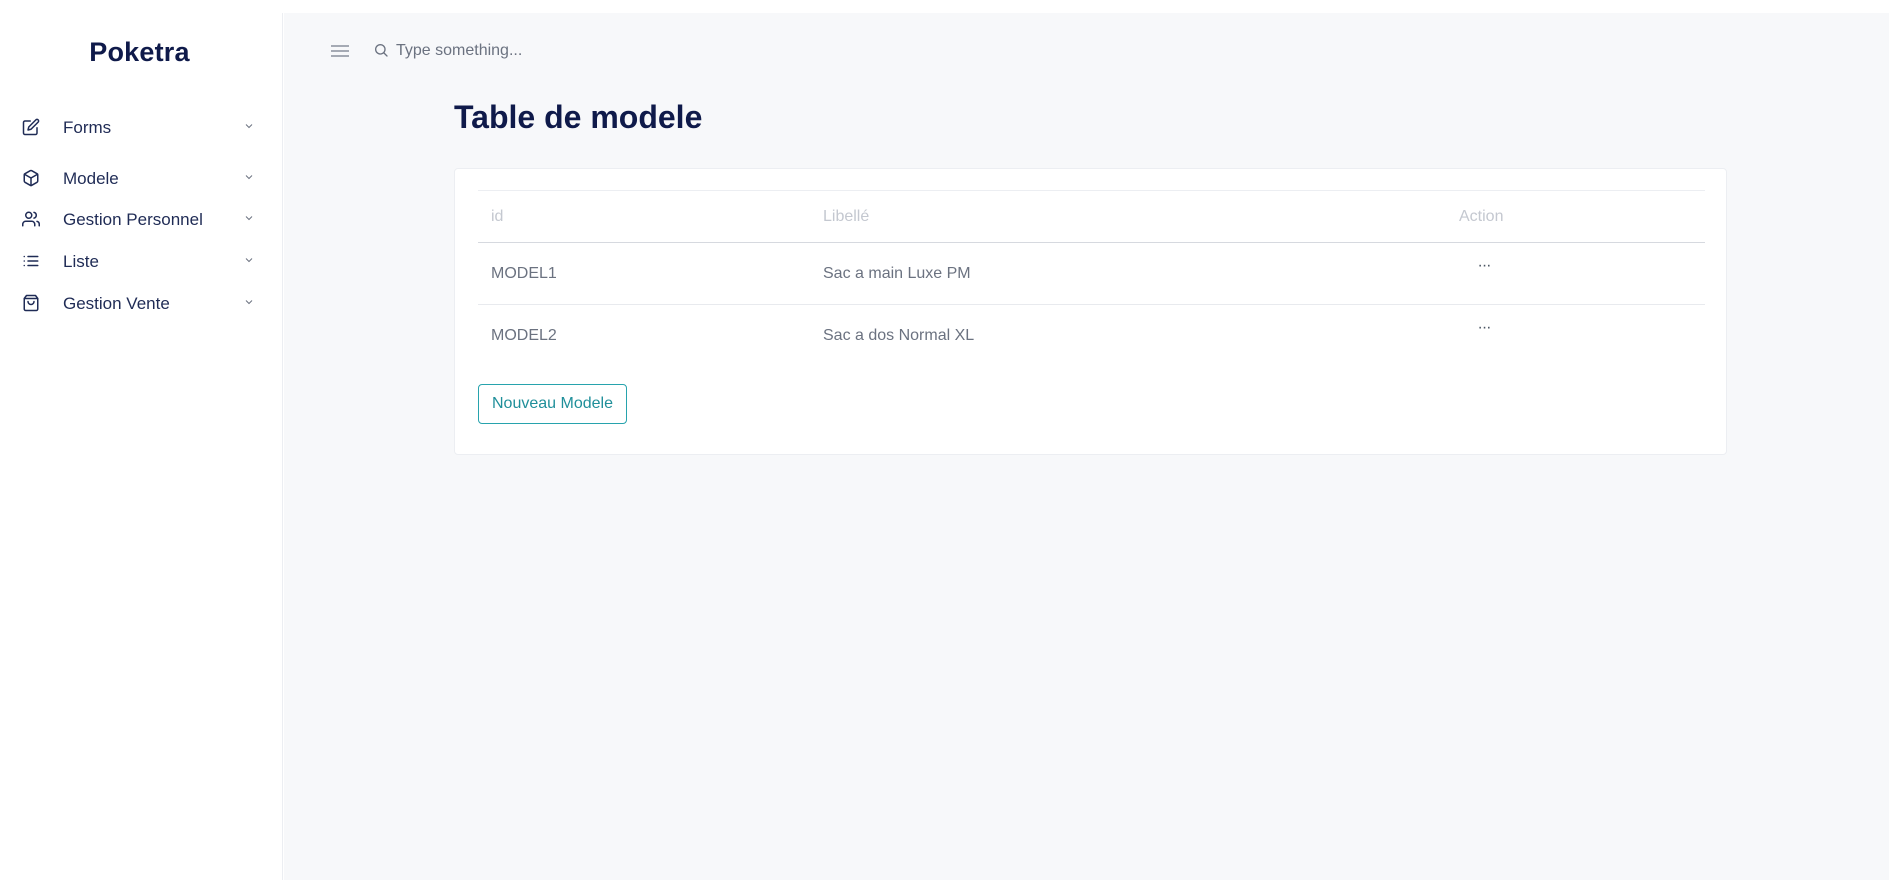 The width and height of the screenshot is (1889, 880). What do you see at coordinates (141, 178) in the screenshot?
I see `sidebar-item-modele: Modele` at bounding box center [141, 178].